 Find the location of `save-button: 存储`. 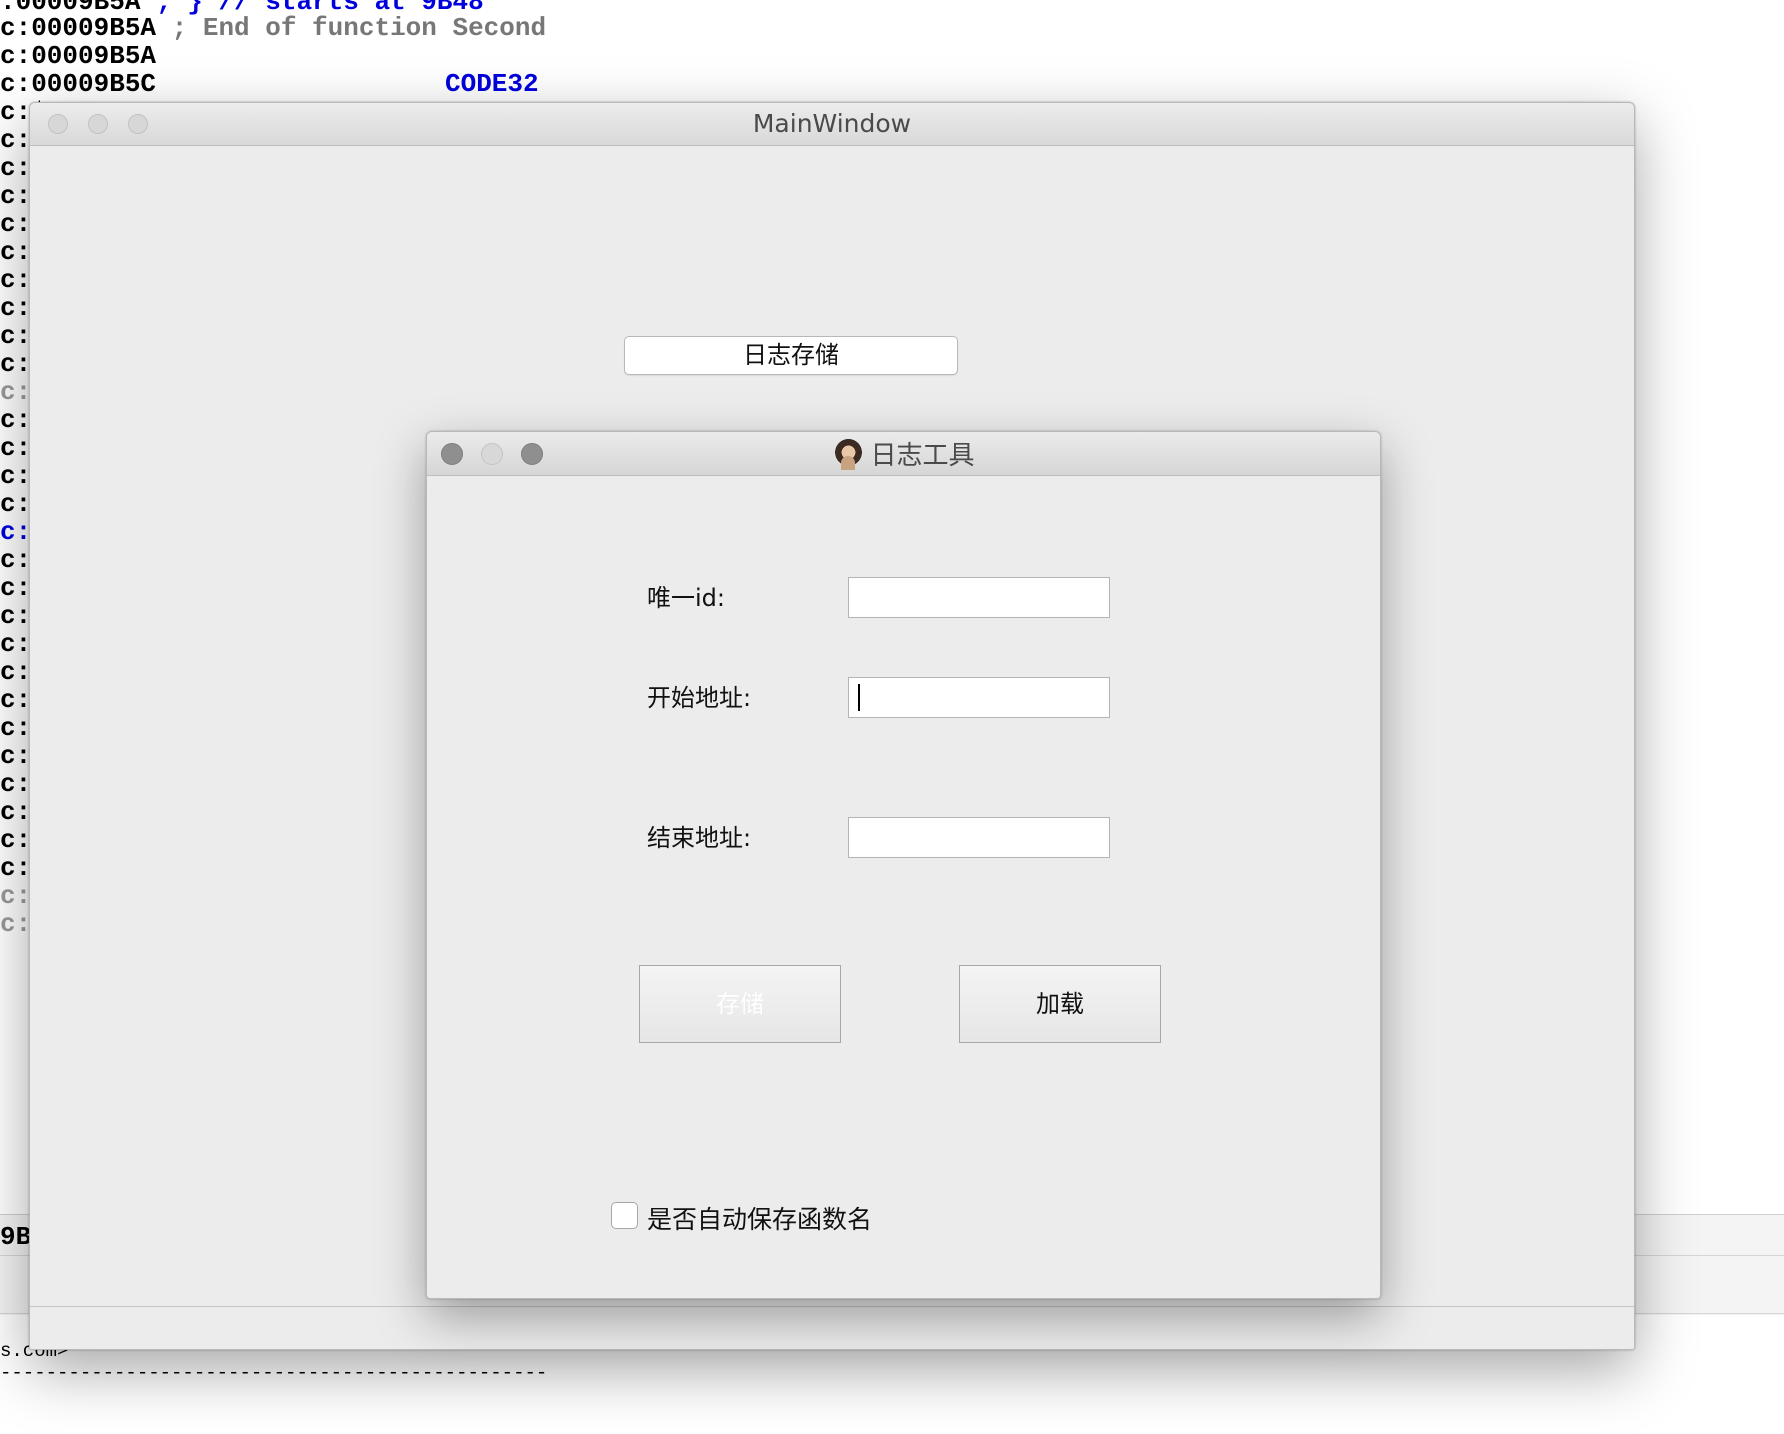

save-button: 存储 is located at coordinates (740, 1004).